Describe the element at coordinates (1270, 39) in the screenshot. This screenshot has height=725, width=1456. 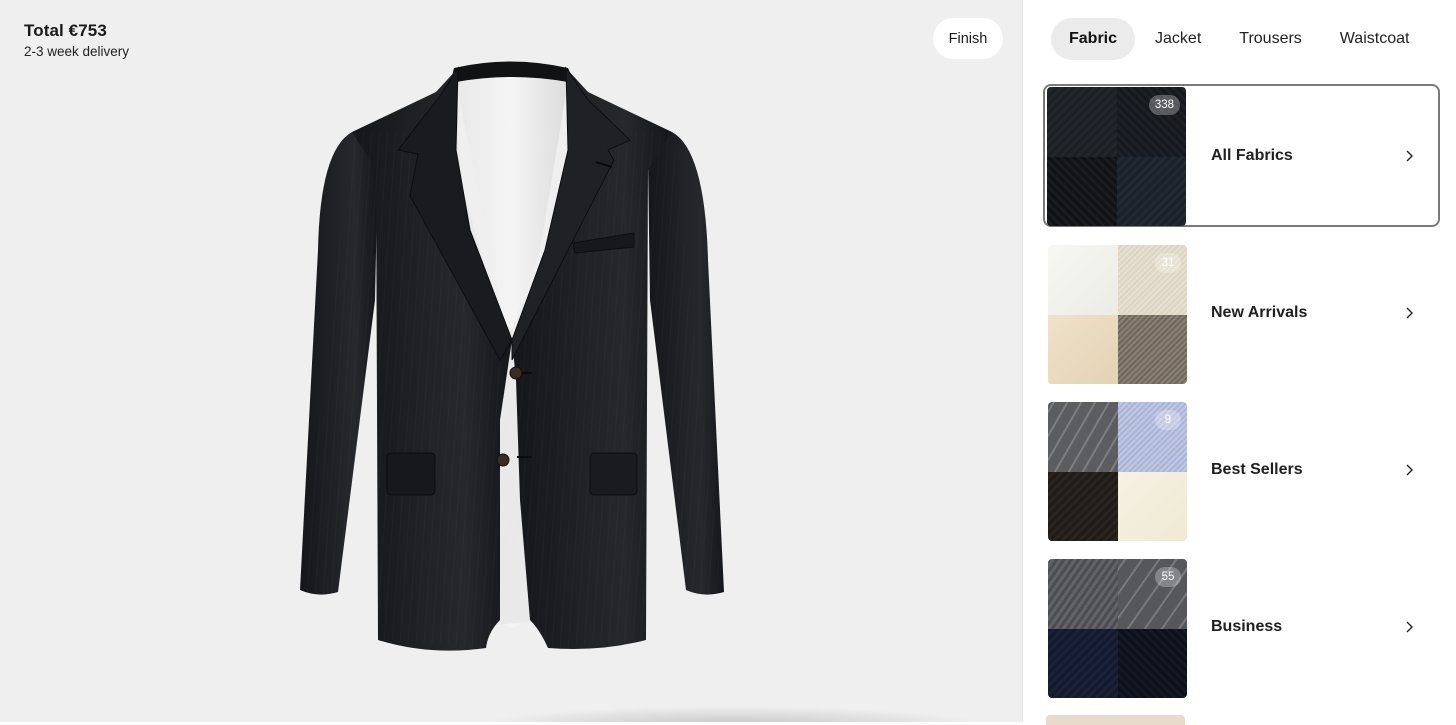
I see `tab-trousers: Trousers` at that location.